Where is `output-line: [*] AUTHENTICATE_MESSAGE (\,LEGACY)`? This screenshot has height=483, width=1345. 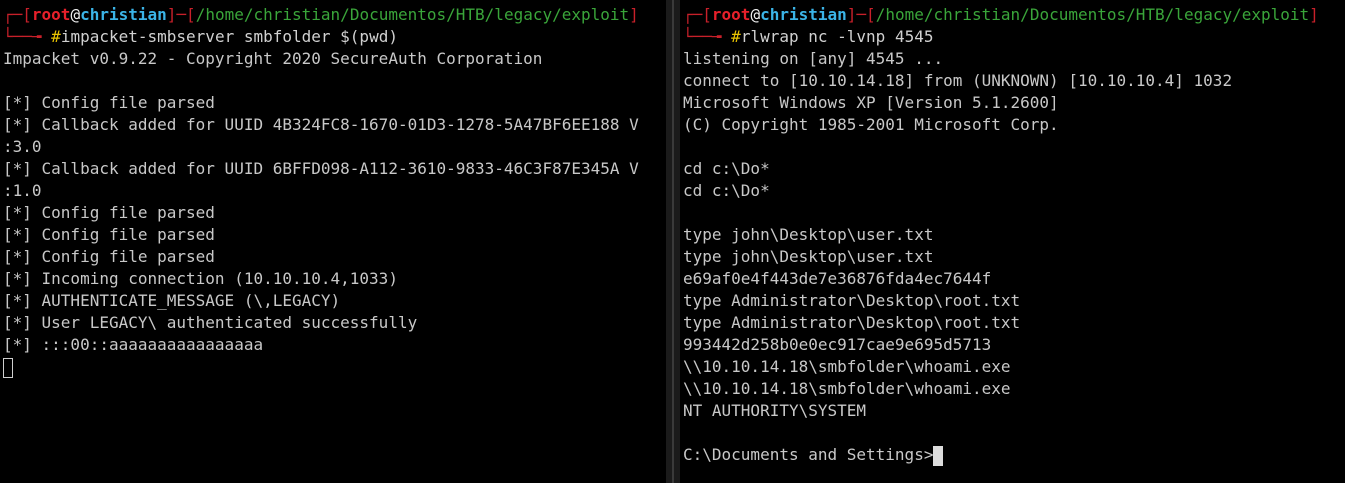 output-line: [*] AUTHENTICATE_MESSAGE (\,LEGACY) is located at coordinates (172, 300).